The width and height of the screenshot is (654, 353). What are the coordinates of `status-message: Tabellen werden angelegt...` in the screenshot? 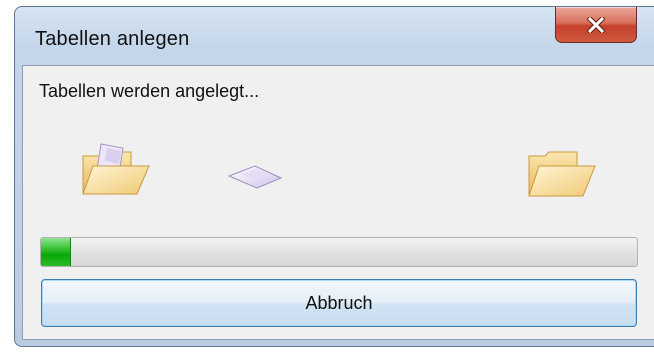 It's located at (149, 91).